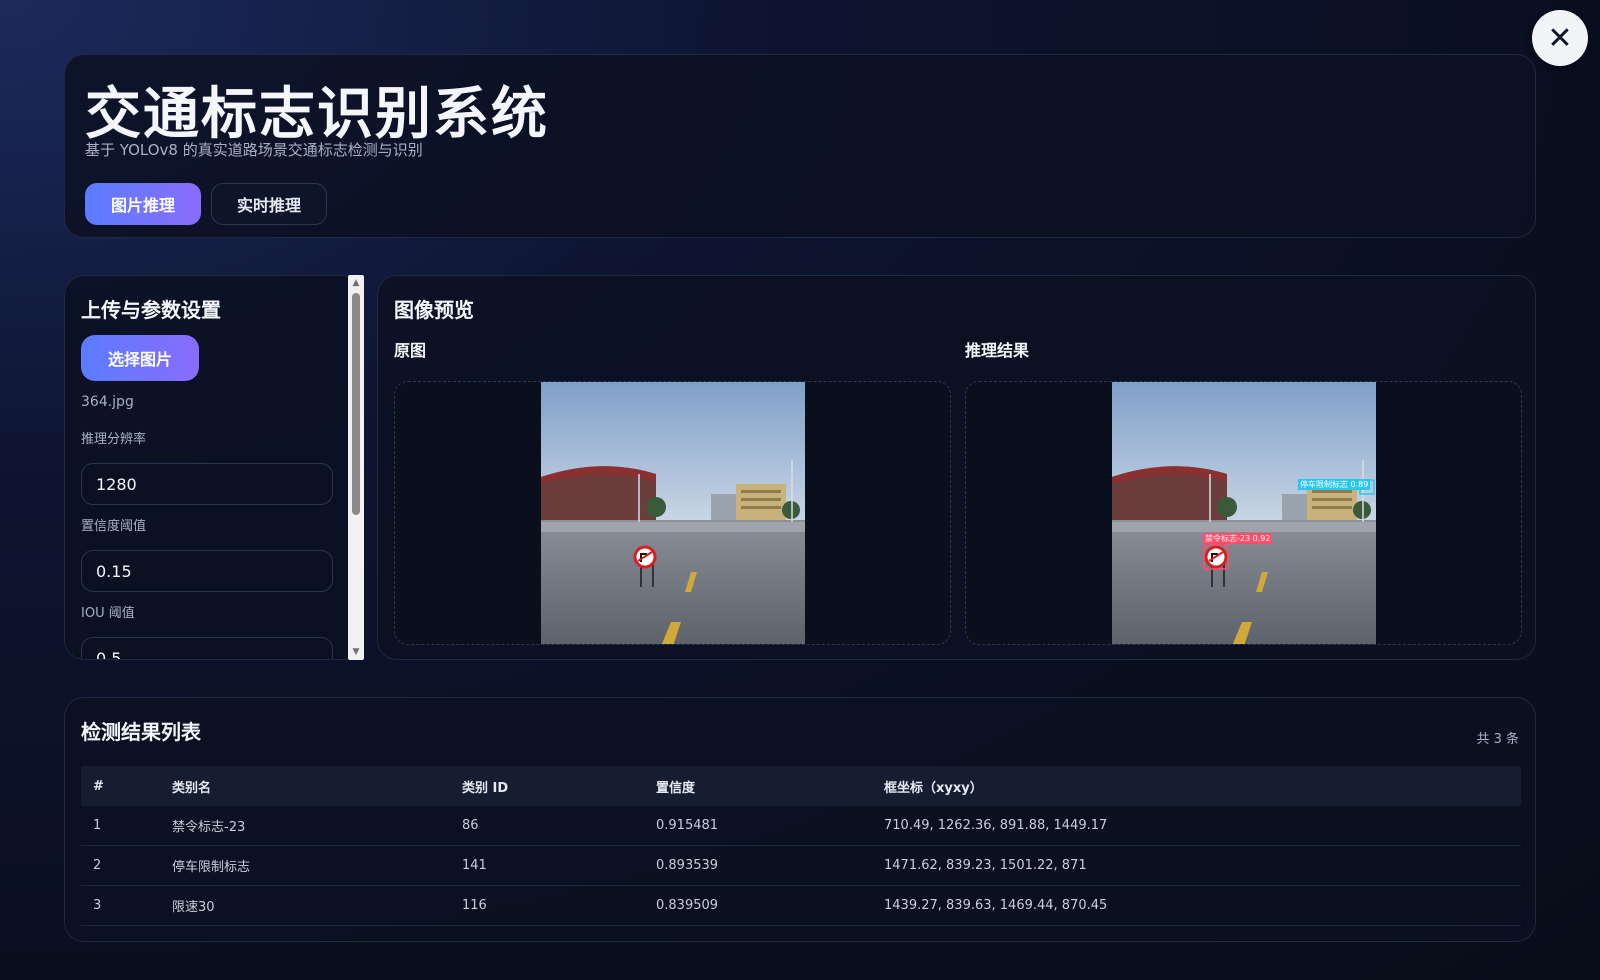 The image size is (1600, 980). What do you see at coordinates (997, 350) in the screenshot?
I see `result-image-label: 推理结果` at bounding box center [997, 350].